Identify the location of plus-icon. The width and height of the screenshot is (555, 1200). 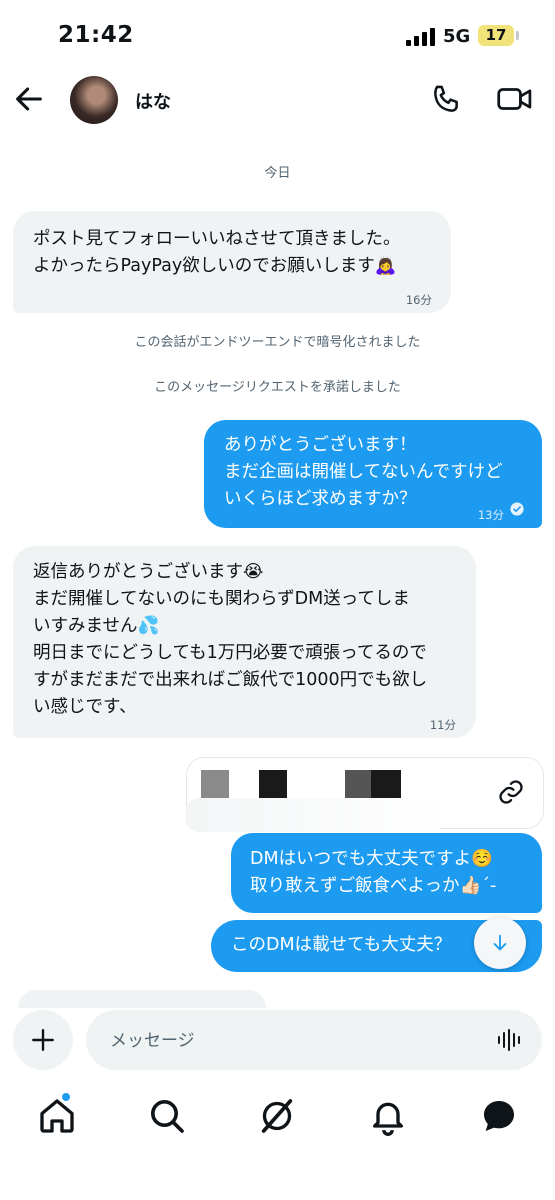
(43, 1040).